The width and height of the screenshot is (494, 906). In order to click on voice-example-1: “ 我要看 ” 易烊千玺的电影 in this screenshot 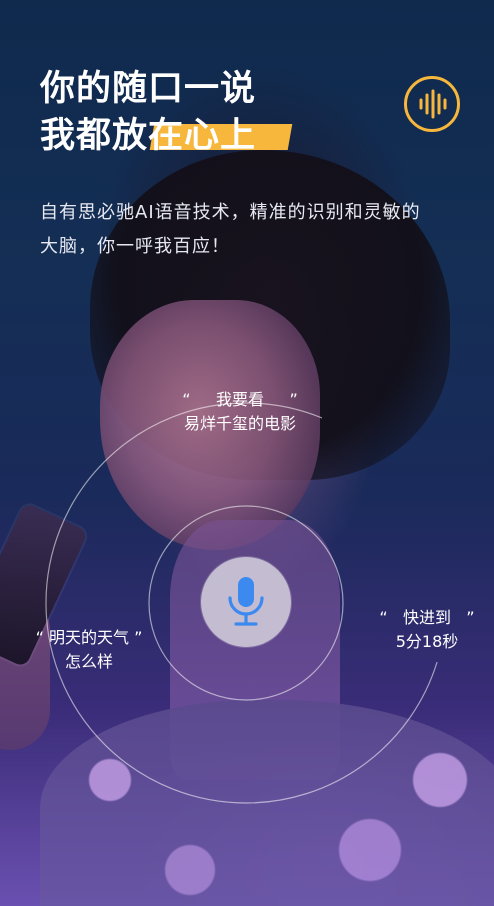, I will do `click(240, 412)`.